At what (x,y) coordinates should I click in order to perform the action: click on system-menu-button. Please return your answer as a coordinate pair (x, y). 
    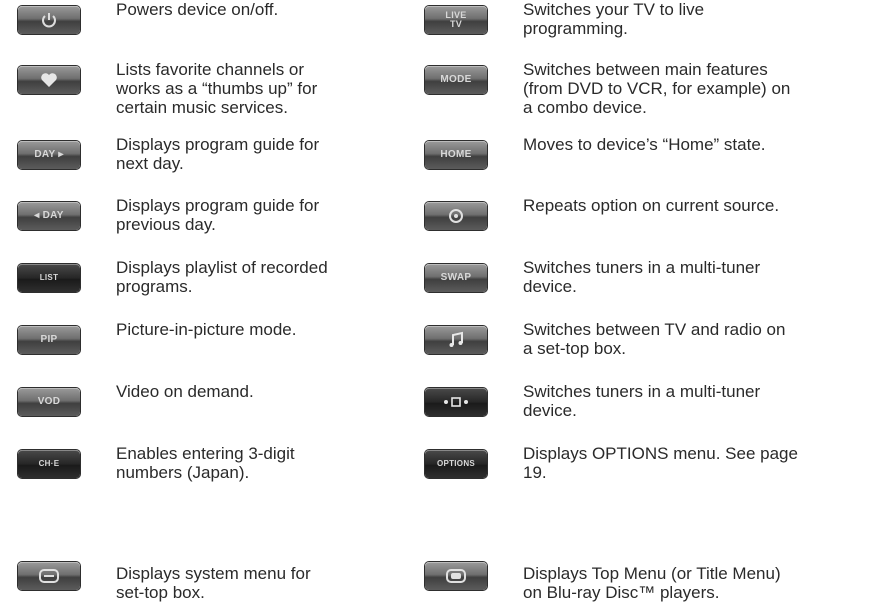
    Looking at the image, I should click on (49, 576).